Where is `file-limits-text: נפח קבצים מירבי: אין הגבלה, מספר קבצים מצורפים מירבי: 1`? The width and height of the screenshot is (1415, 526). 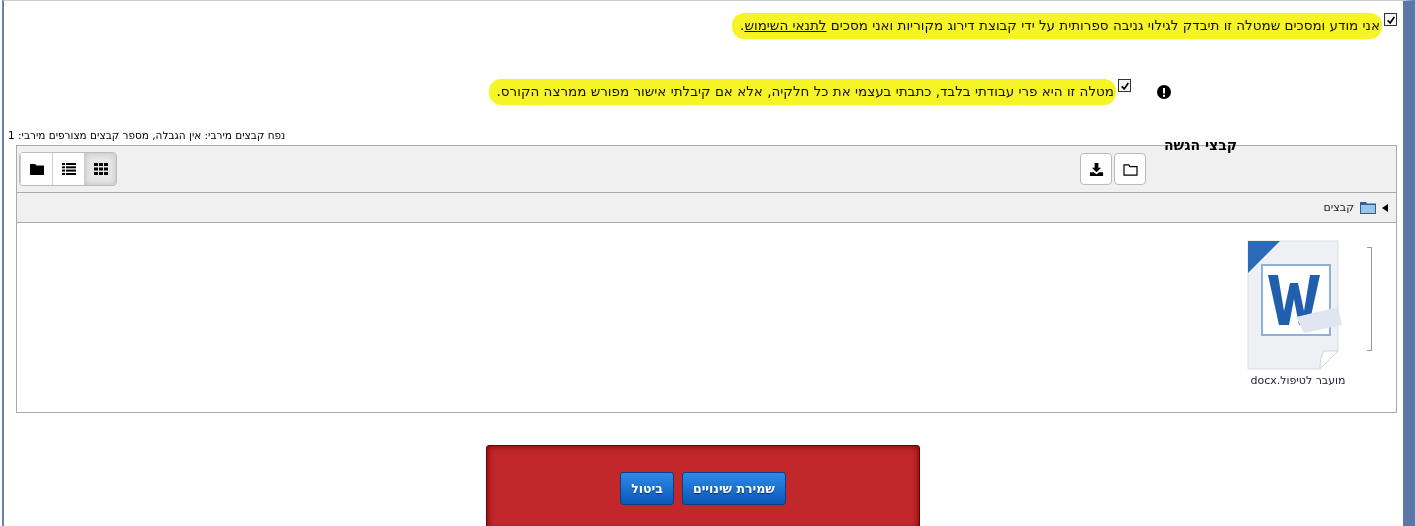
file-limits-text: נפח קבצים מירבי: אין הגבלה, מספר קבצים מצורפים מירבי: 1 is located at coordinates (147, 136).